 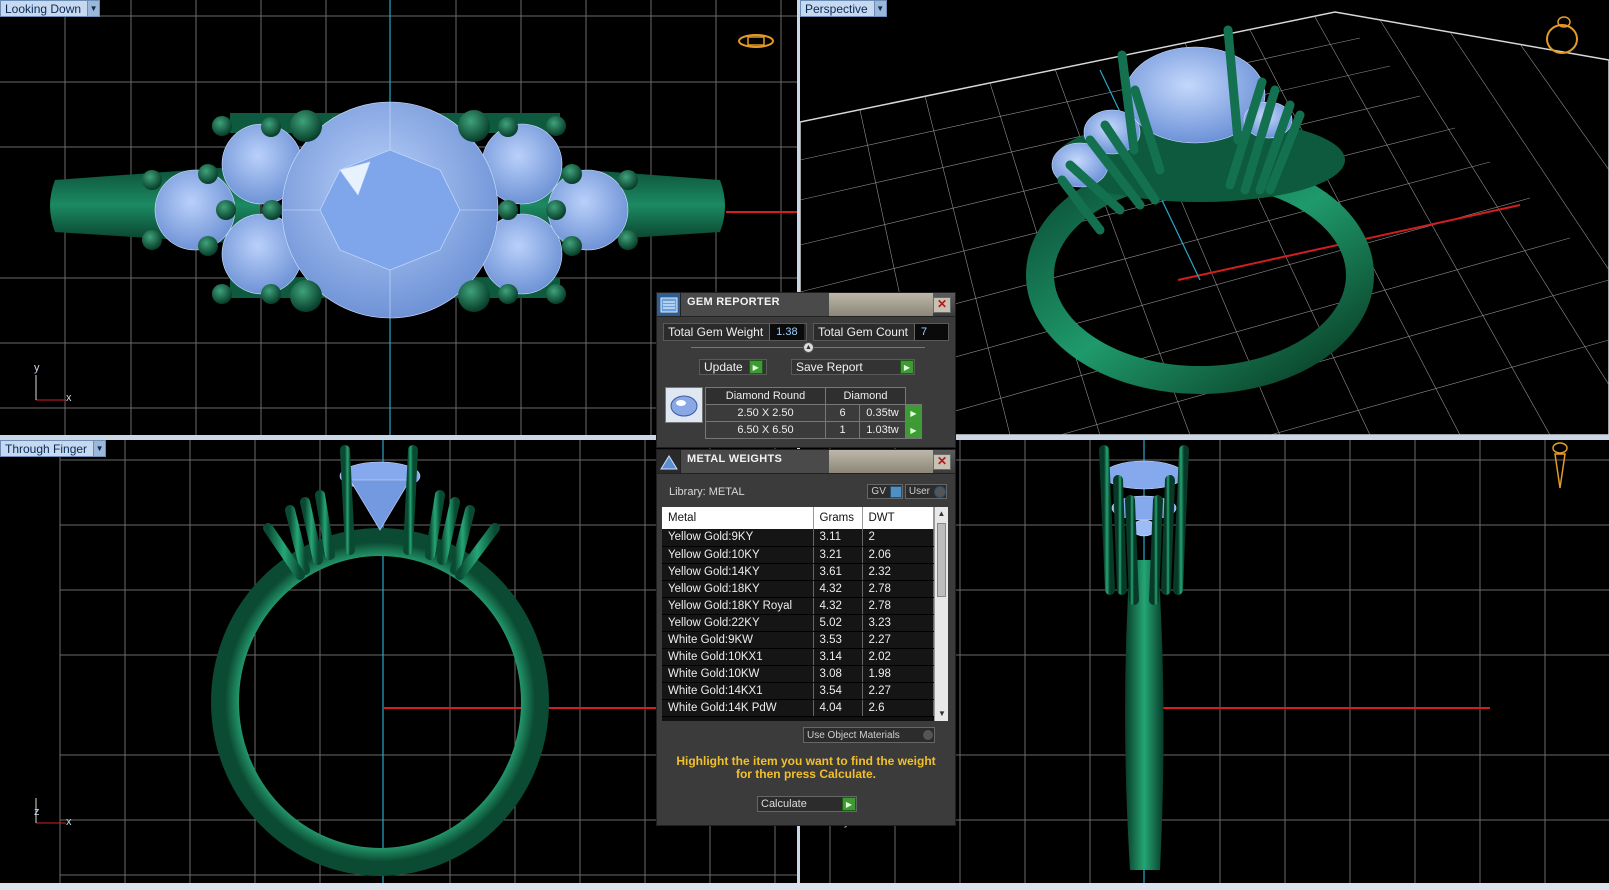 What do you see at coordinates (862, 332) in the screenshot?
I see `total-gem-count-label: Total Gem Count` at bounding box center [862, 332].